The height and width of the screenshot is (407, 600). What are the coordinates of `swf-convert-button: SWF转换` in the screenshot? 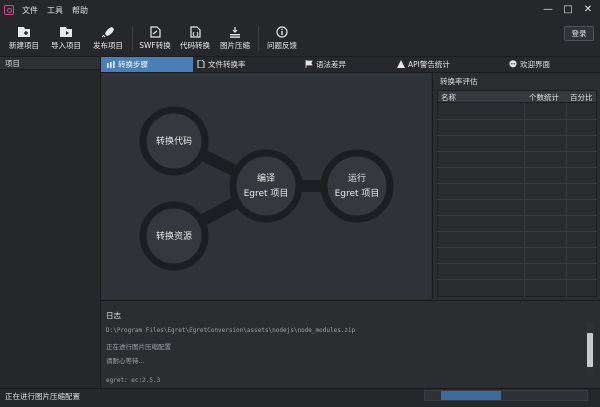 It's located at (155, 39).